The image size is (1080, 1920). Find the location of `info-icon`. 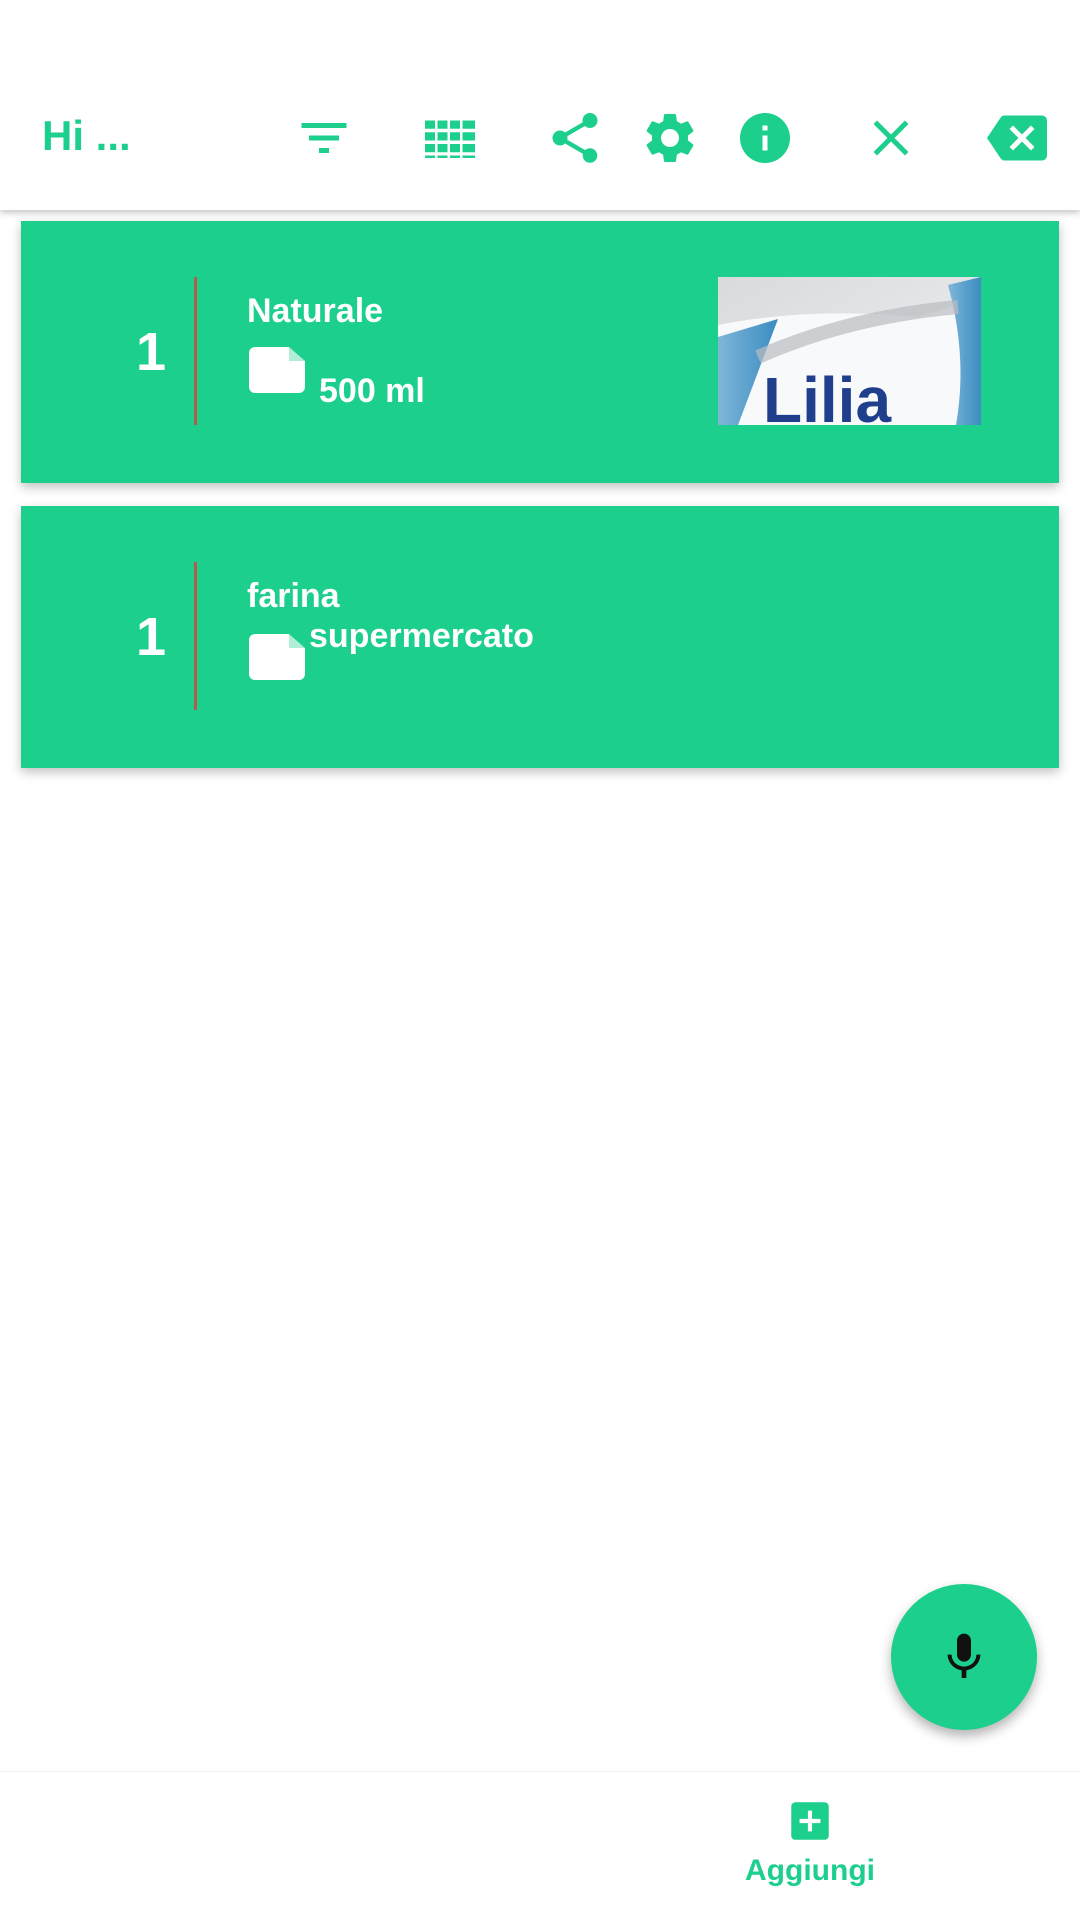

info-icon is located at coordinates (765, 138).